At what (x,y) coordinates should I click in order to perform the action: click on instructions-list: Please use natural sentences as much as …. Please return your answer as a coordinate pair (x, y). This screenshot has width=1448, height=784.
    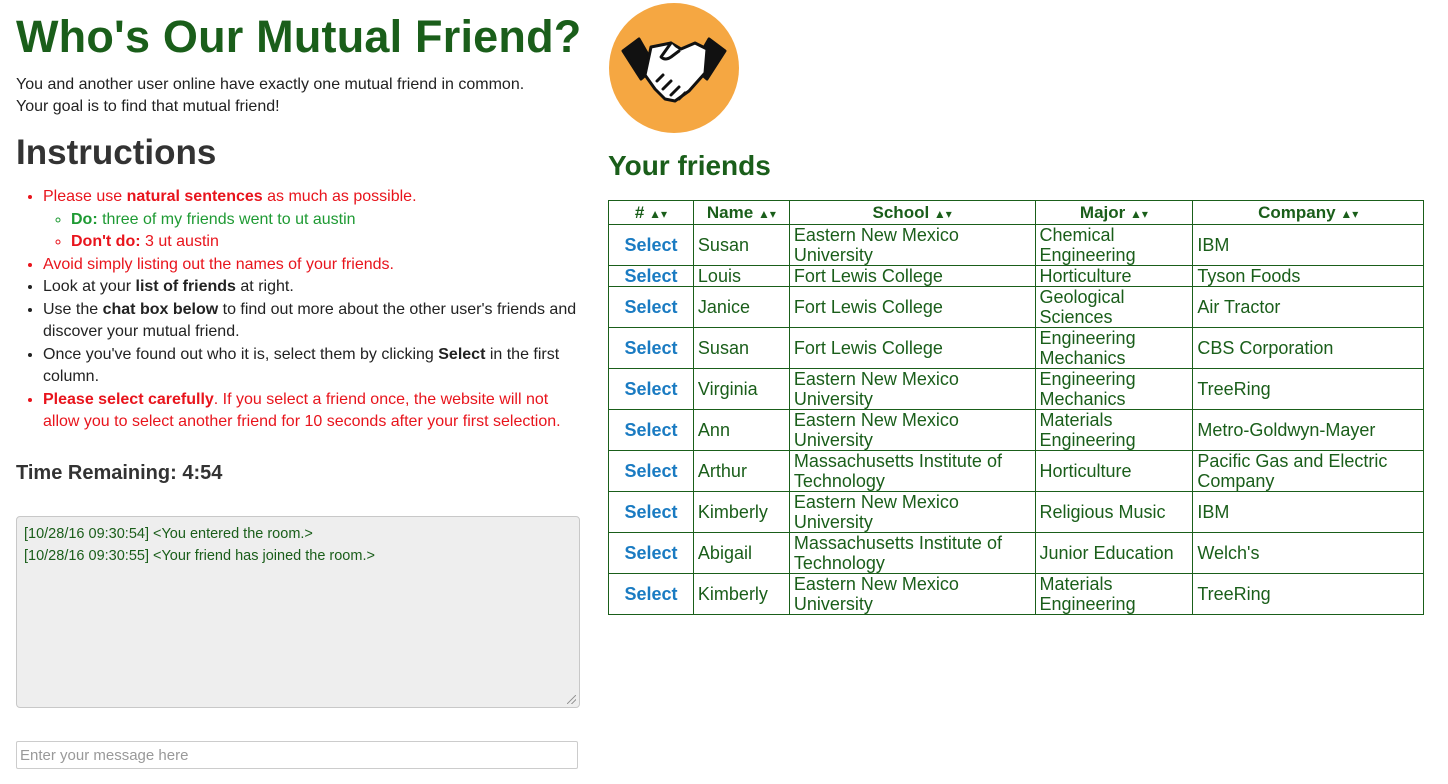
    Looking at the image, I should click on (301, 310).